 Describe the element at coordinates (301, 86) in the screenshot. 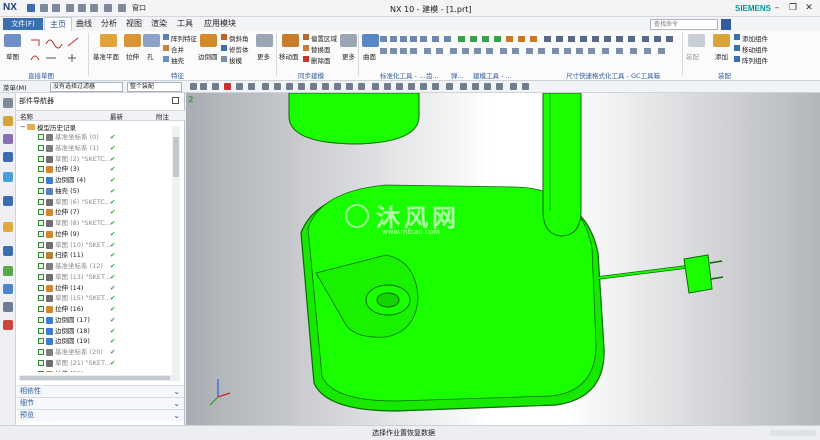

I see `select-region-icon` at that location.